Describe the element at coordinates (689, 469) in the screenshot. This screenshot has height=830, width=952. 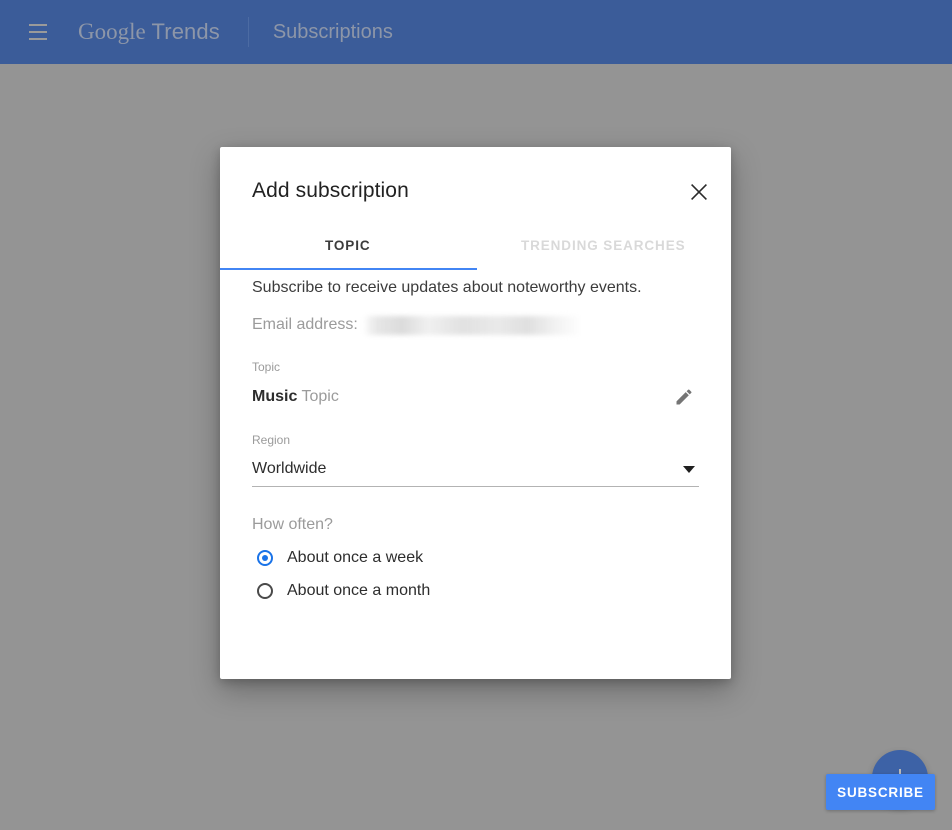
I see `chevron-down-icon` at that location.